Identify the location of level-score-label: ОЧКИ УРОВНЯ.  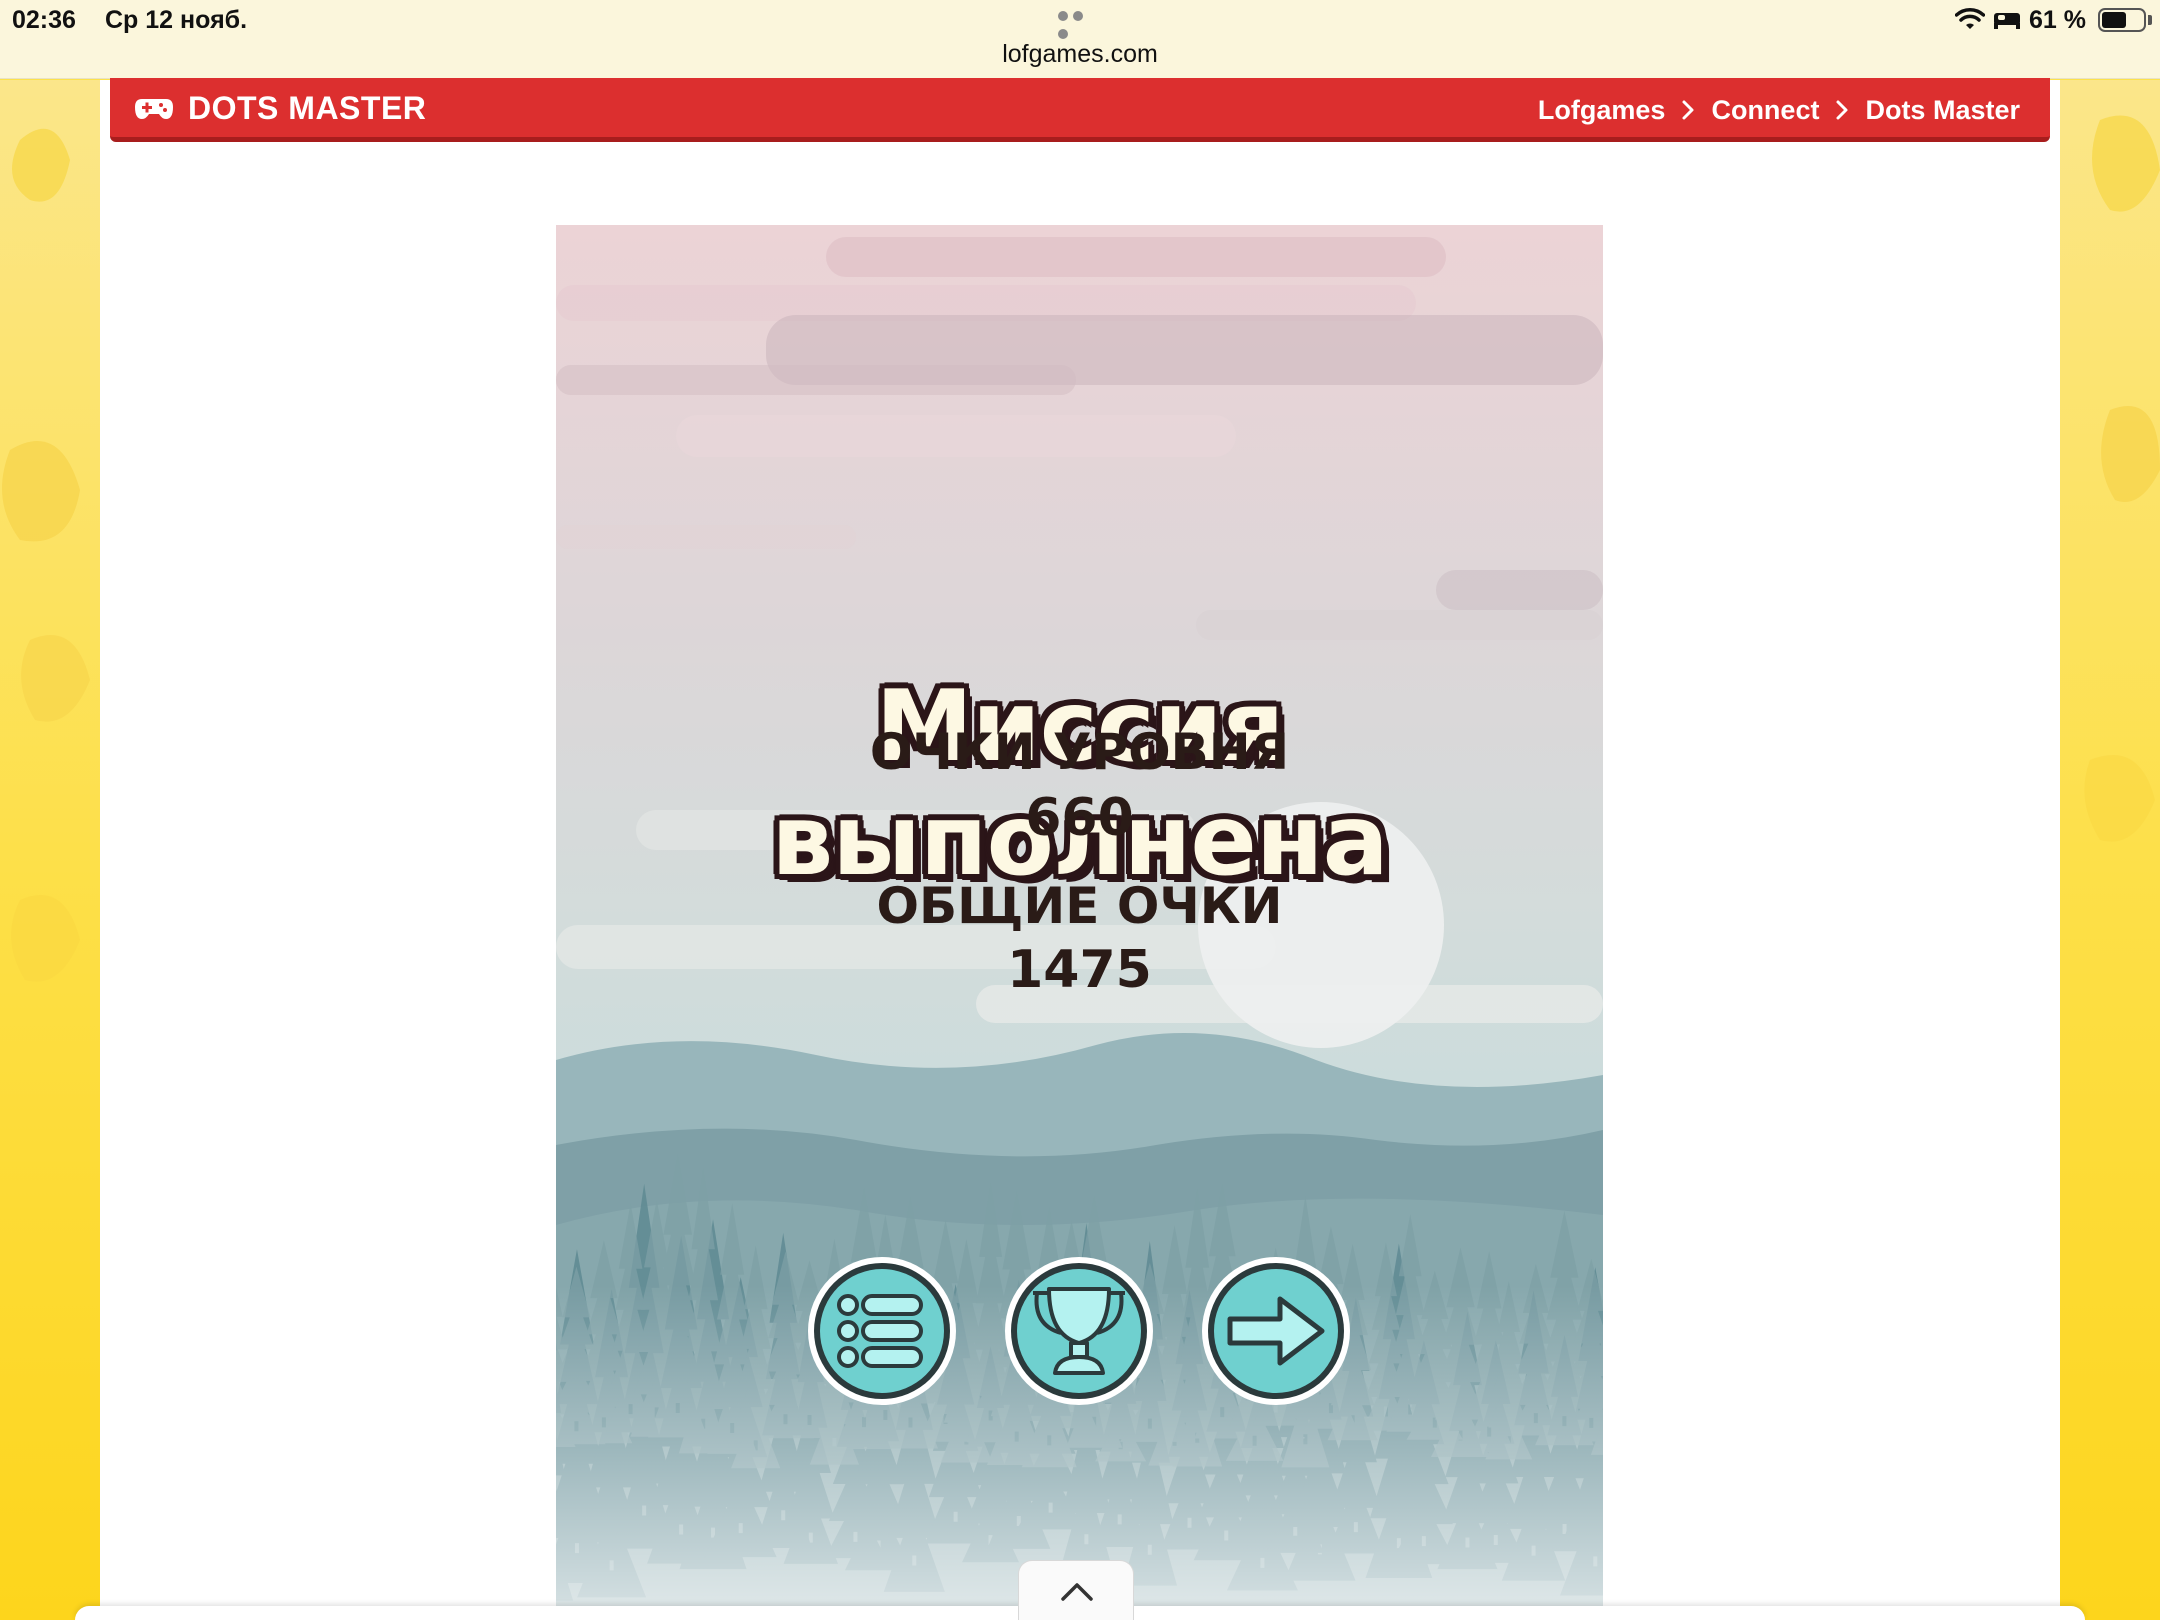
(1079, 752).